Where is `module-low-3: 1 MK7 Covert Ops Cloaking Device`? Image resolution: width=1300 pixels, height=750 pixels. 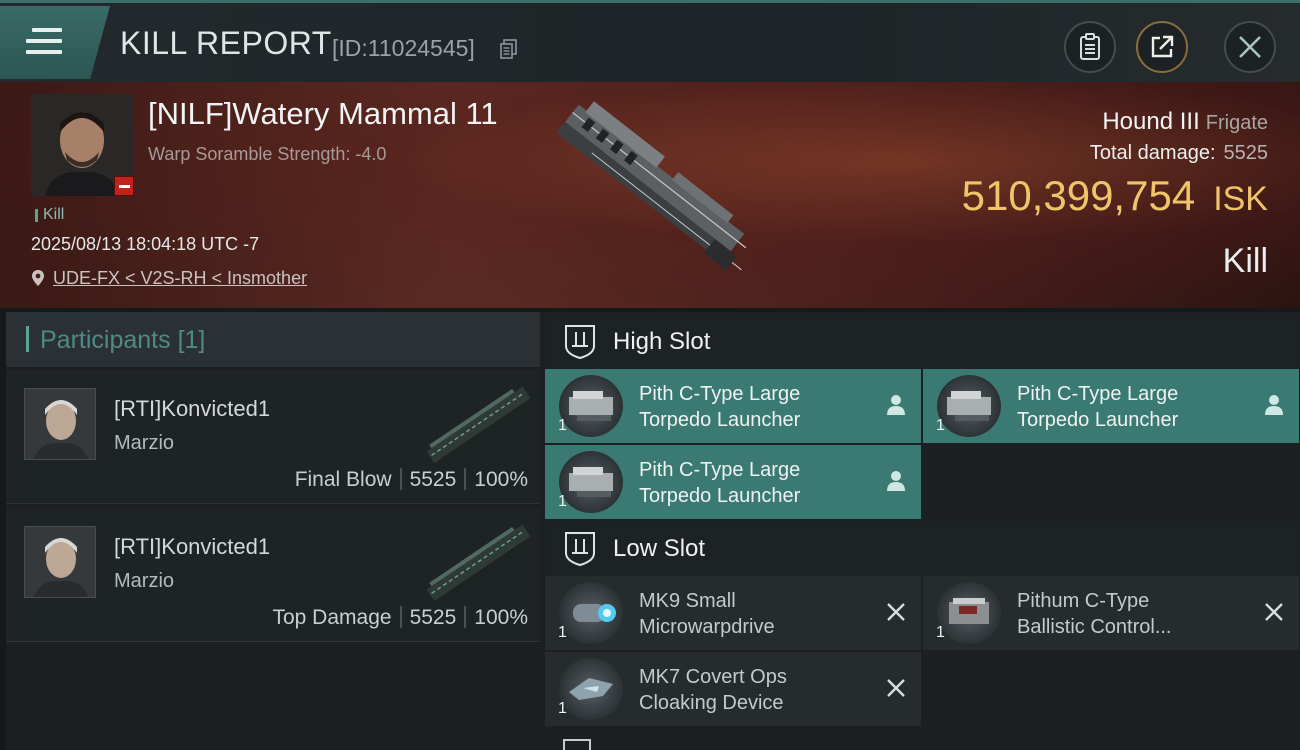
module-low-3: 1 MK7 Covert Ops Cloaking Device is located at coordinates (733, 689).